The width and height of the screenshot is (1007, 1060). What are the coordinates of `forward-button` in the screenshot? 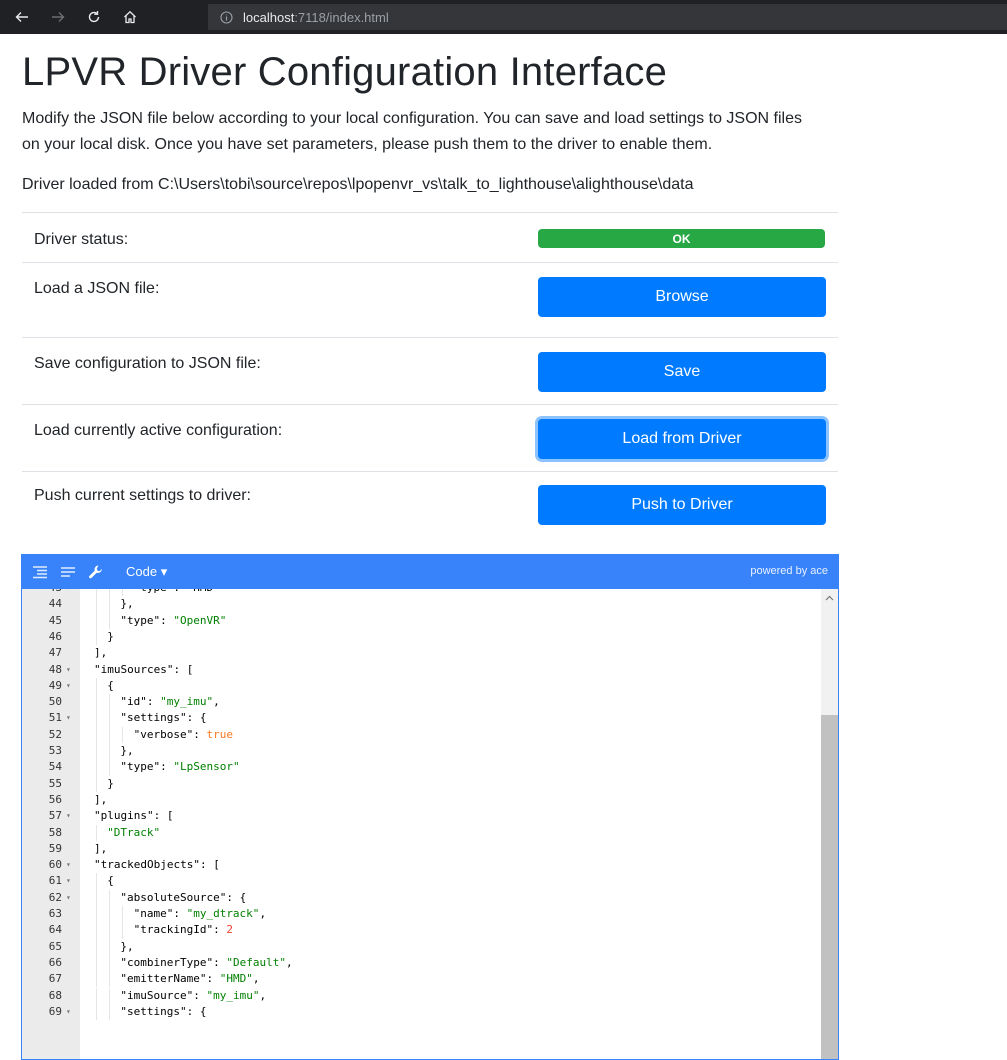 It's located at (58, 17).